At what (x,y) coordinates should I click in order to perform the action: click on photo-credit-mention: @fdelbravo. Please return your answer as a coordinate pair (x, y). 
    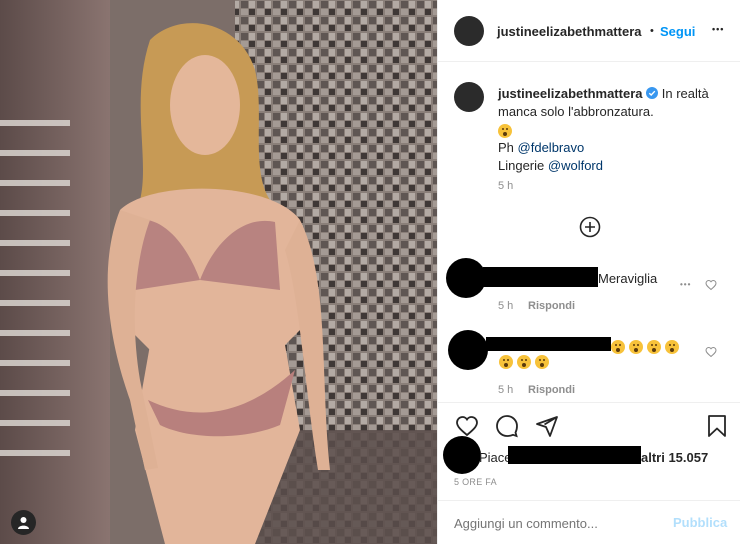
    Looking at the image, I should click on (551, 147).